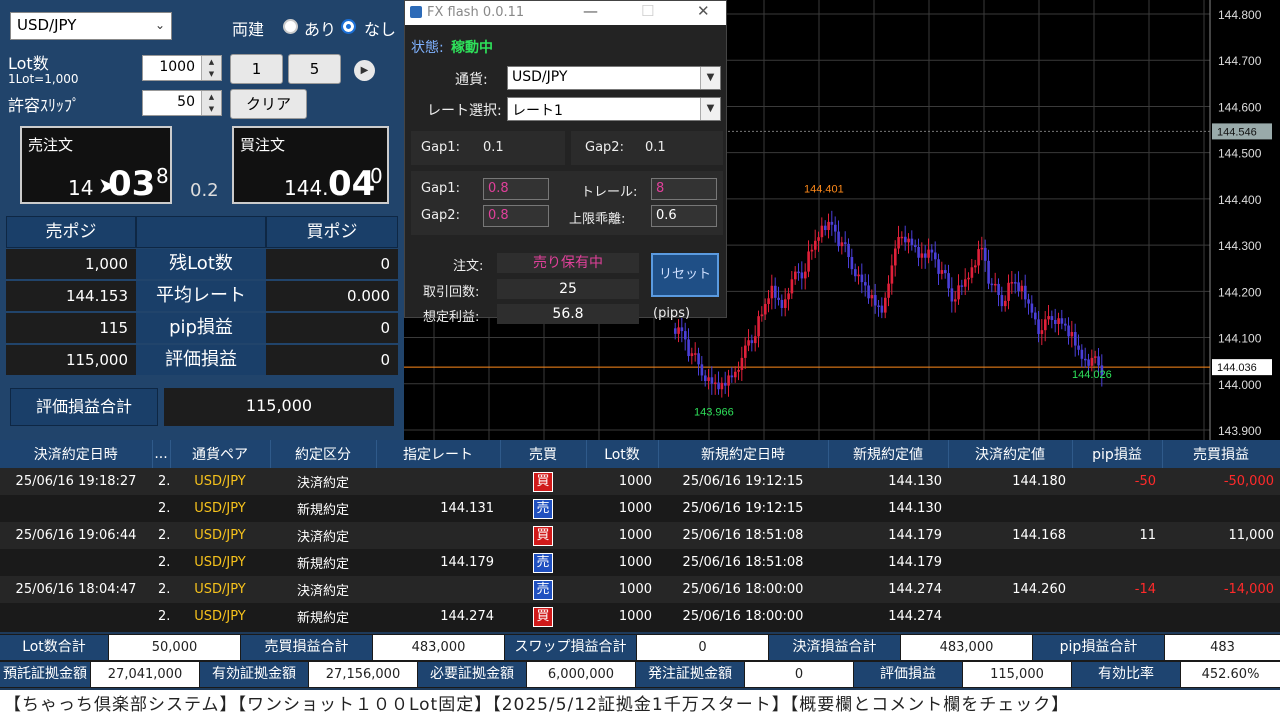  I want to click on open-price-cell: 144.274, so click(888, 589).